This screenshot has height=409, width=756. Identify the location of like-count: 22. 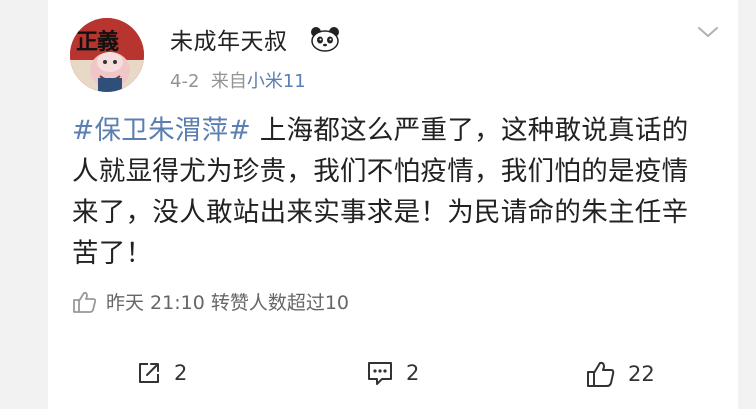
(641, 374).